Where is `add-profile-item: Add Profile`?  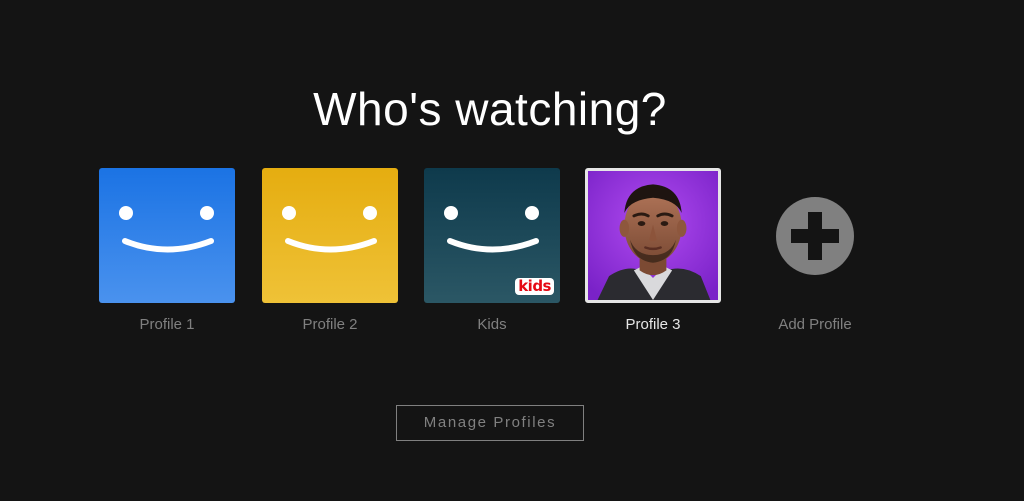
add-profile-item: Add Profile is located at coordinates (815, 250).